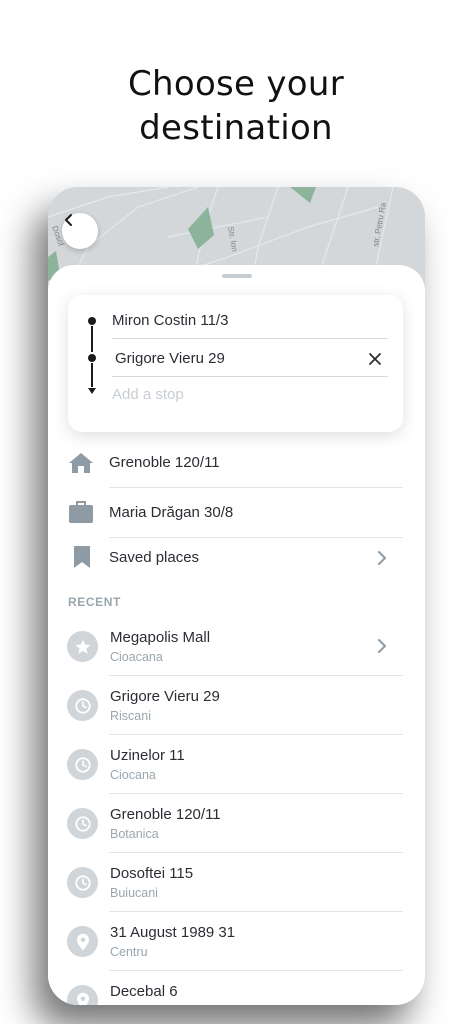  I want to click on star-icon, so click(82, 646).